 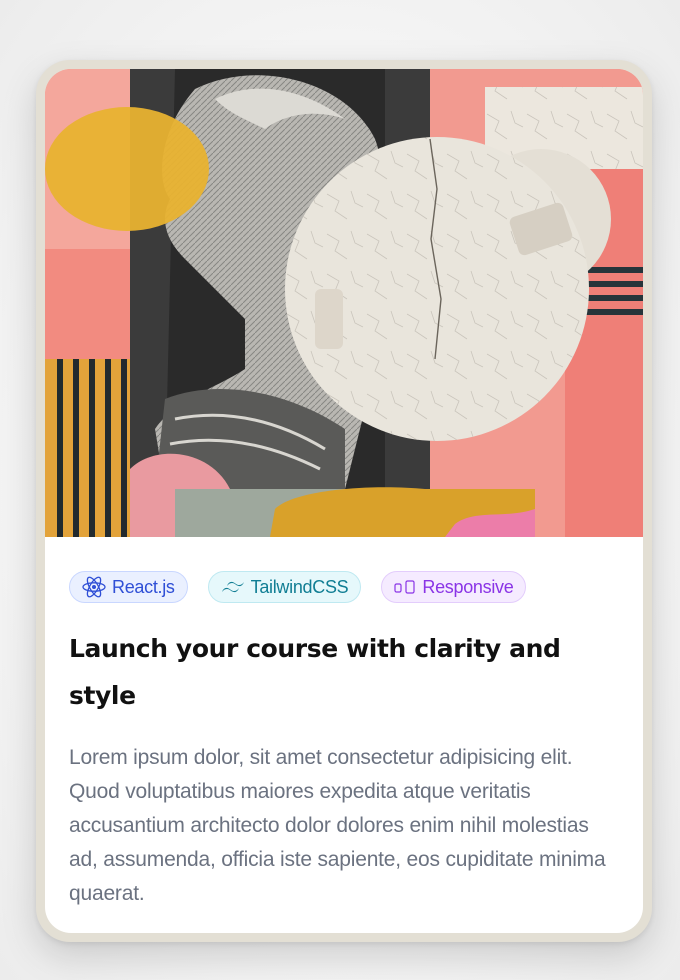 I want to click on tag-tailwind-label: TailwindCSS, so click(x=299, y=586).